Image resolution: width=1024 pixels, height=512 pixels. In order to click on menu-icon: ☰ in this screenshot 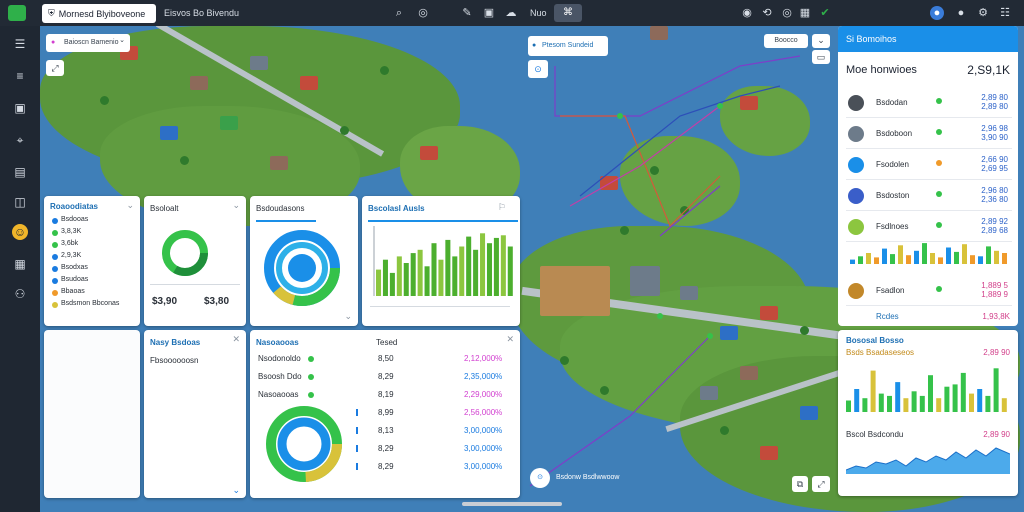, I will do `click(20, 44)`.